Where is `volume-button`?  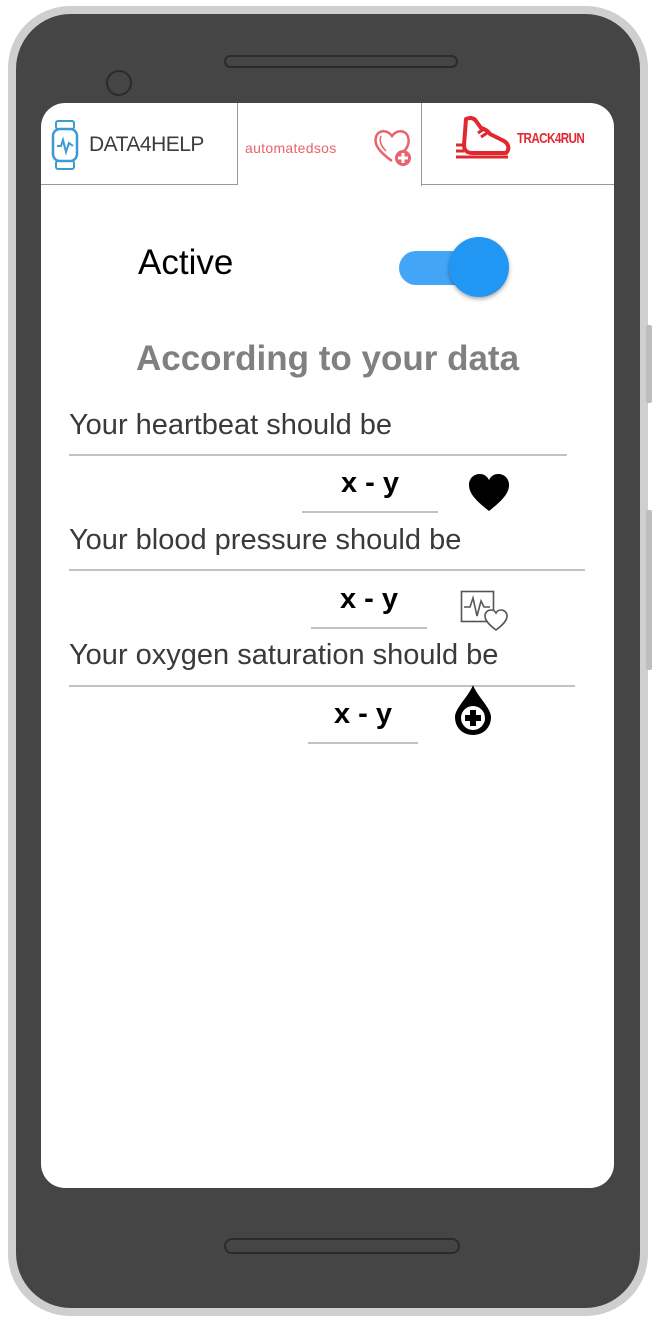
volume-button is located at coordinates (649, 364).